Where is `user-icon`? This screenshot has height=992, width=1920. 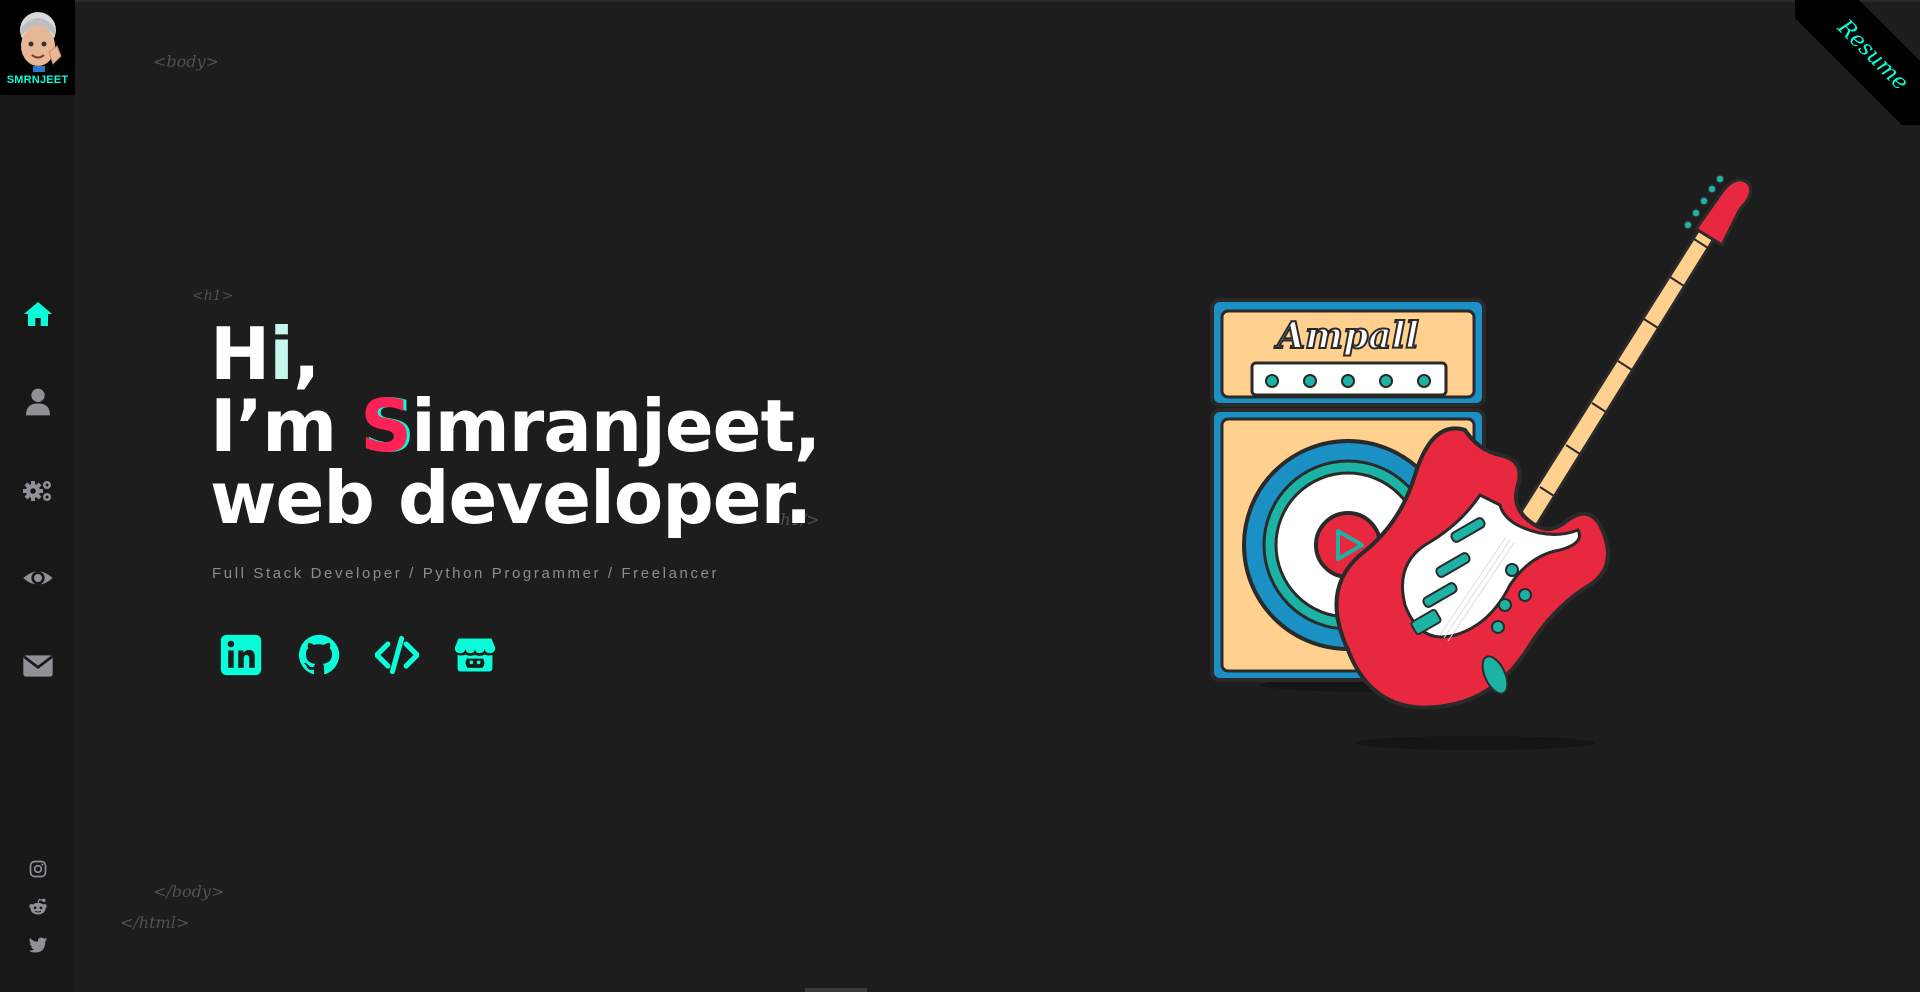 user-icon is located at coordinates (37, 402).